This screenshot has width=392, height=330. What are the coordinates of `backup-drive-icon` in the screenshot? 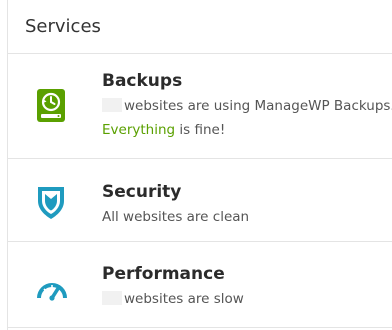 It's located at (54, 107).